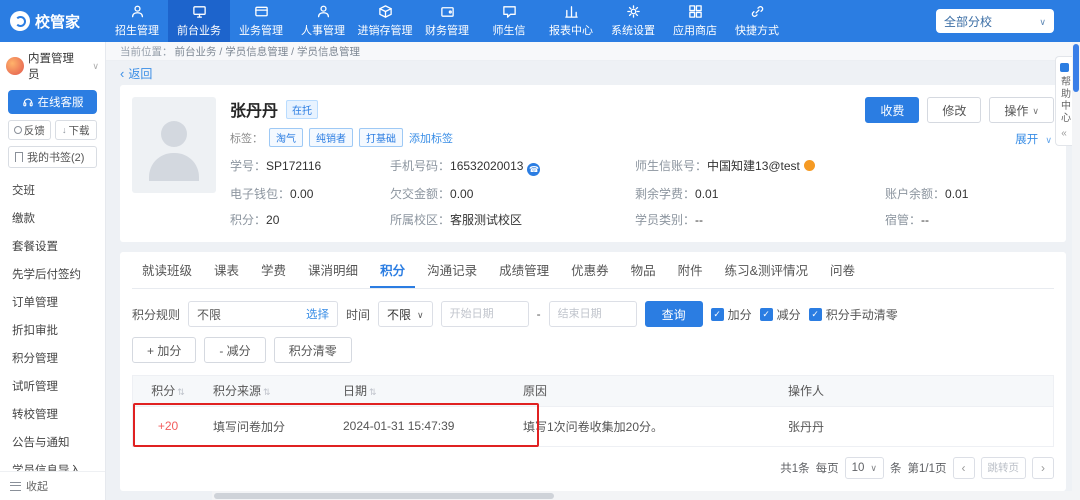 This screenshot has height=500, width=1080. What do you see at coordinates (323, 21) in the screenshot?
I see `nav-hr: 人事管理` at bounding box center [323, 21].